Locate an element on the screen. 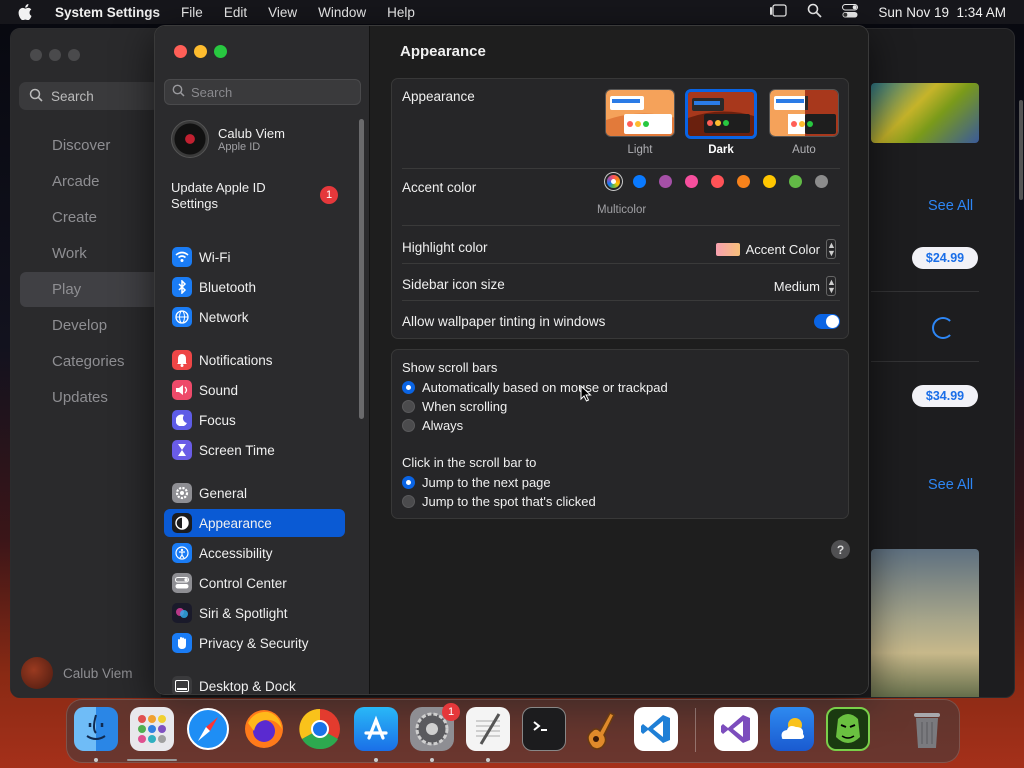  sidebar-item-appearance: Appearance is located at coordinates (254, 523).